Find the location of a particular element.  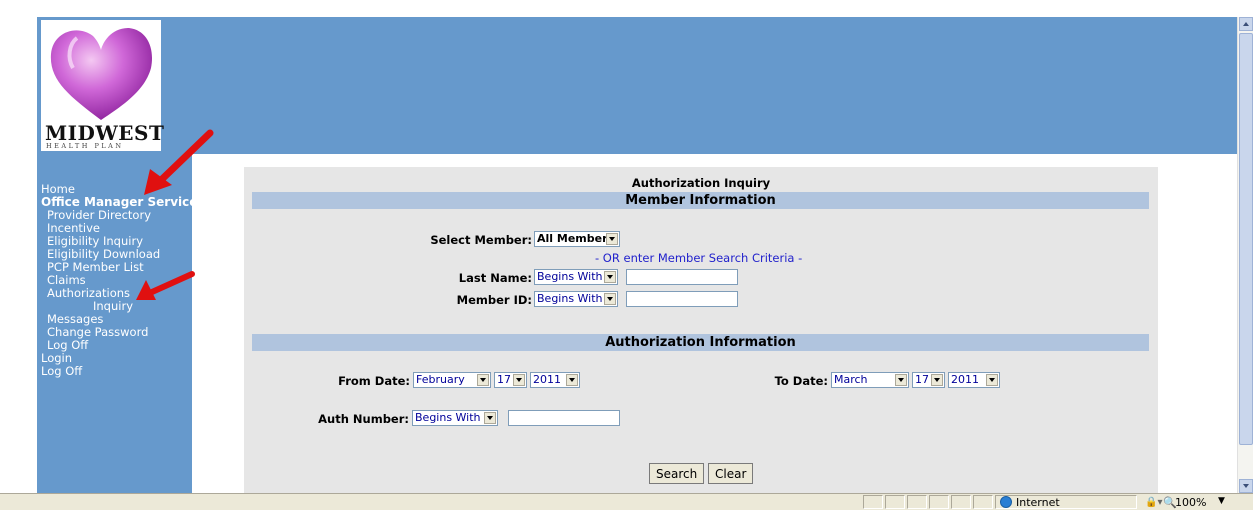

last-name-input is located at coordinates (682, 277).